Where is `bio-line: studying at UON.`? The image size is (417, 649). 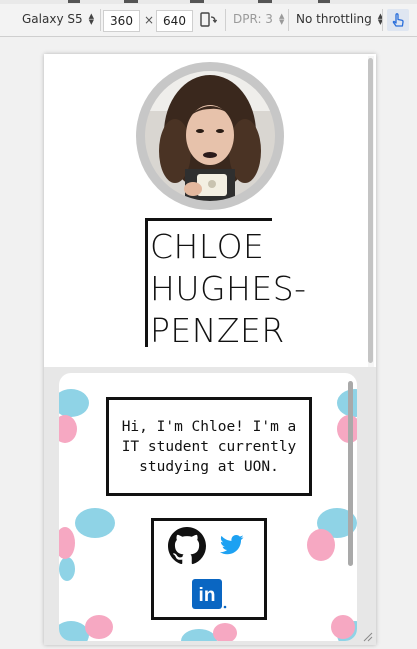
bio-line: studying at UON. is located at coordinates (209, 466).